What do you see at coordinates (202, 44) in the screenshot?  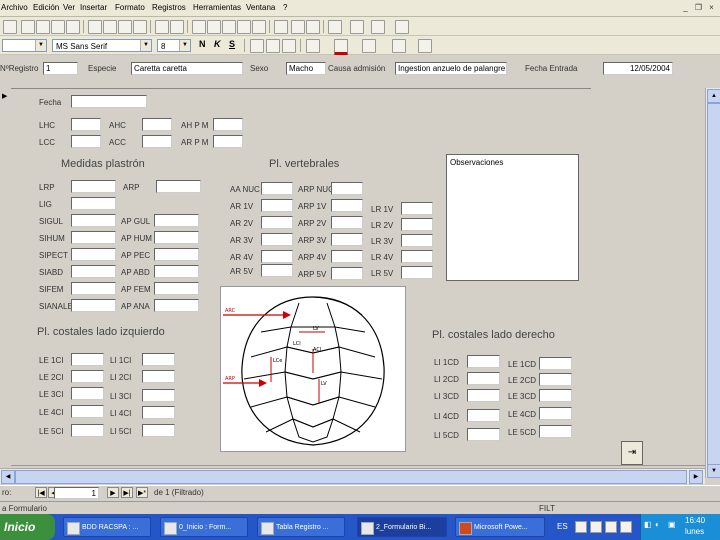 I see `bold-button: N` at bounding box center [202, 44].